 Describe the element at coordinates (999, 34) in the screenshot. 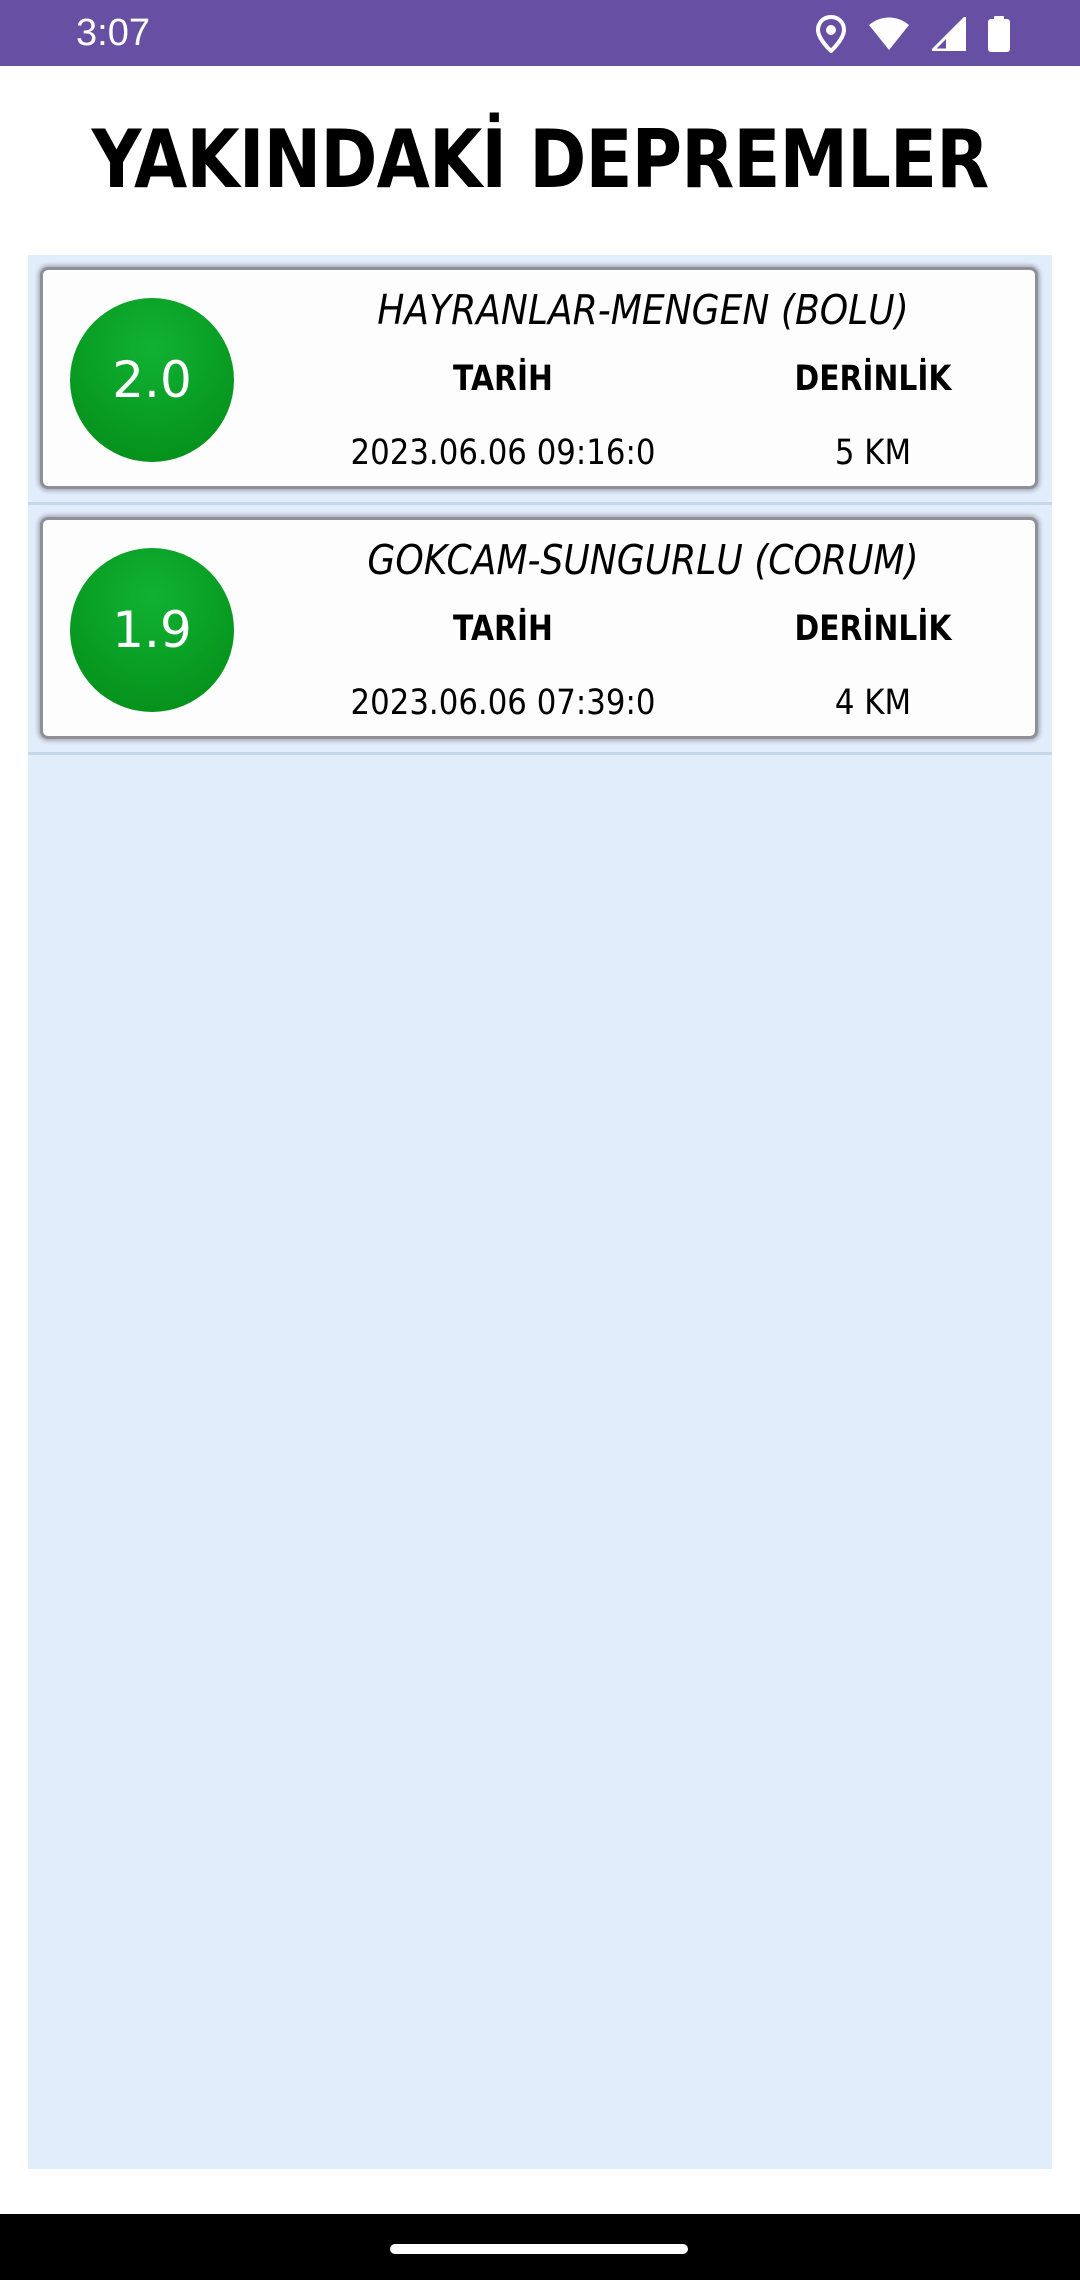

I see `battery-icon` at that location.